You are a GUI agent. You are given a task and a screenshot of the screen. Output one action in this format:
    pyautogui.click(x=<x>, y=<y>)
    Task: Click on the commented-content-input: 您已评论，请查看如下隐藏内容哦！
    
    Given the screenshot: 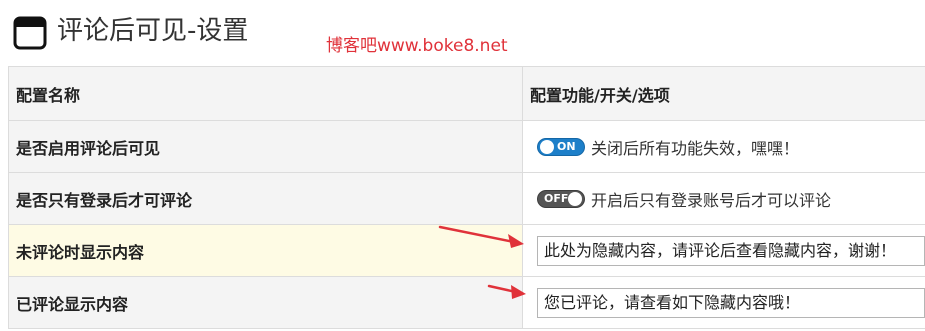 What is the action you would take?
    pyautogui.click(x=731, y=302)
    